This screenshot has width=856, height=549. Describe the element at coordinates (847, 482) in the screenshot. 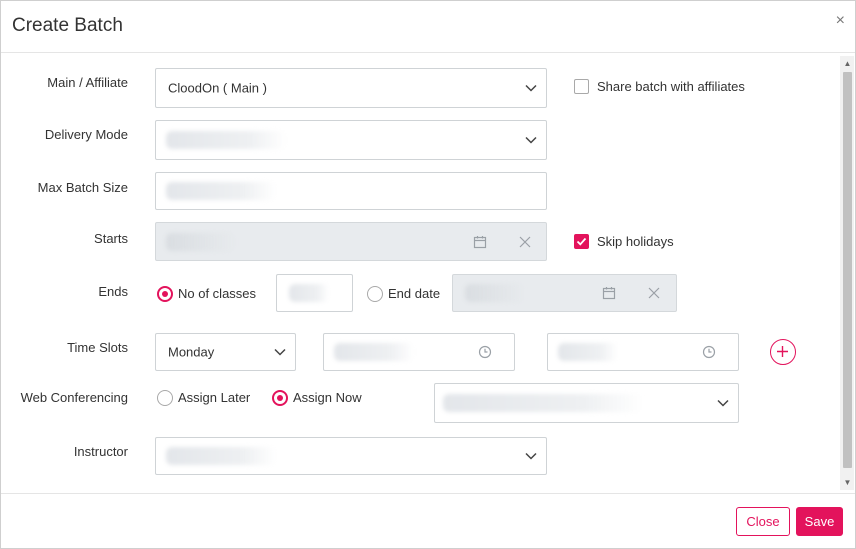

I see `scroll-down-icon: ▼` at that location.